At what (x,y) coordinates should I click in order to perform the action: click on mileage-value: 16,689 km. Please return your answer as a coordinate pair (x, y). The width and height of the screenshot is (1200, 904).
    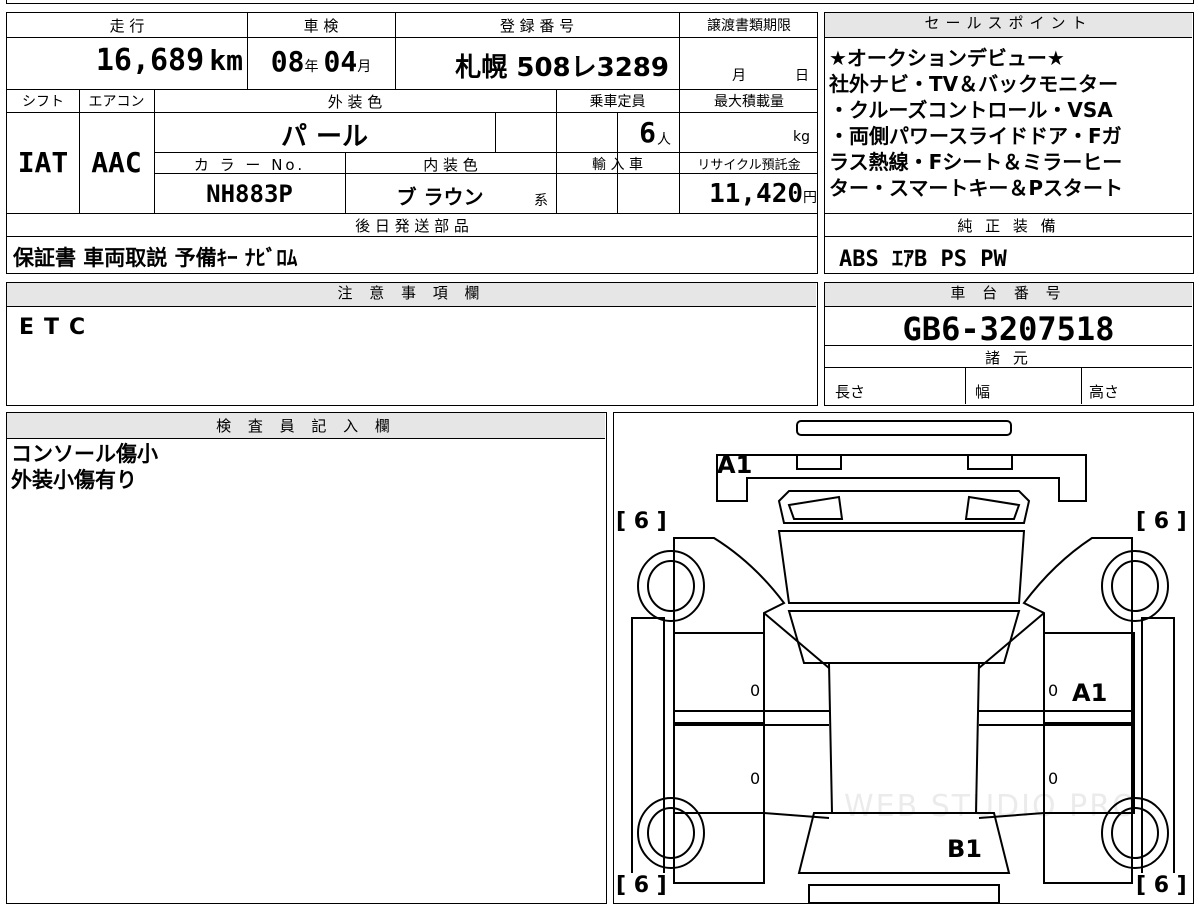
    Looking at the image, I should click on (125, 60).